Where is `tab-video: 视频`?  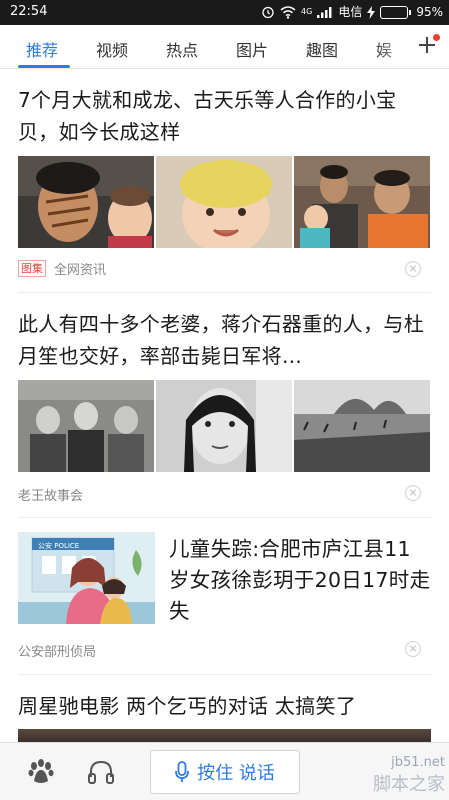
tab-video: 视频 is located at coordinates (112, 49).